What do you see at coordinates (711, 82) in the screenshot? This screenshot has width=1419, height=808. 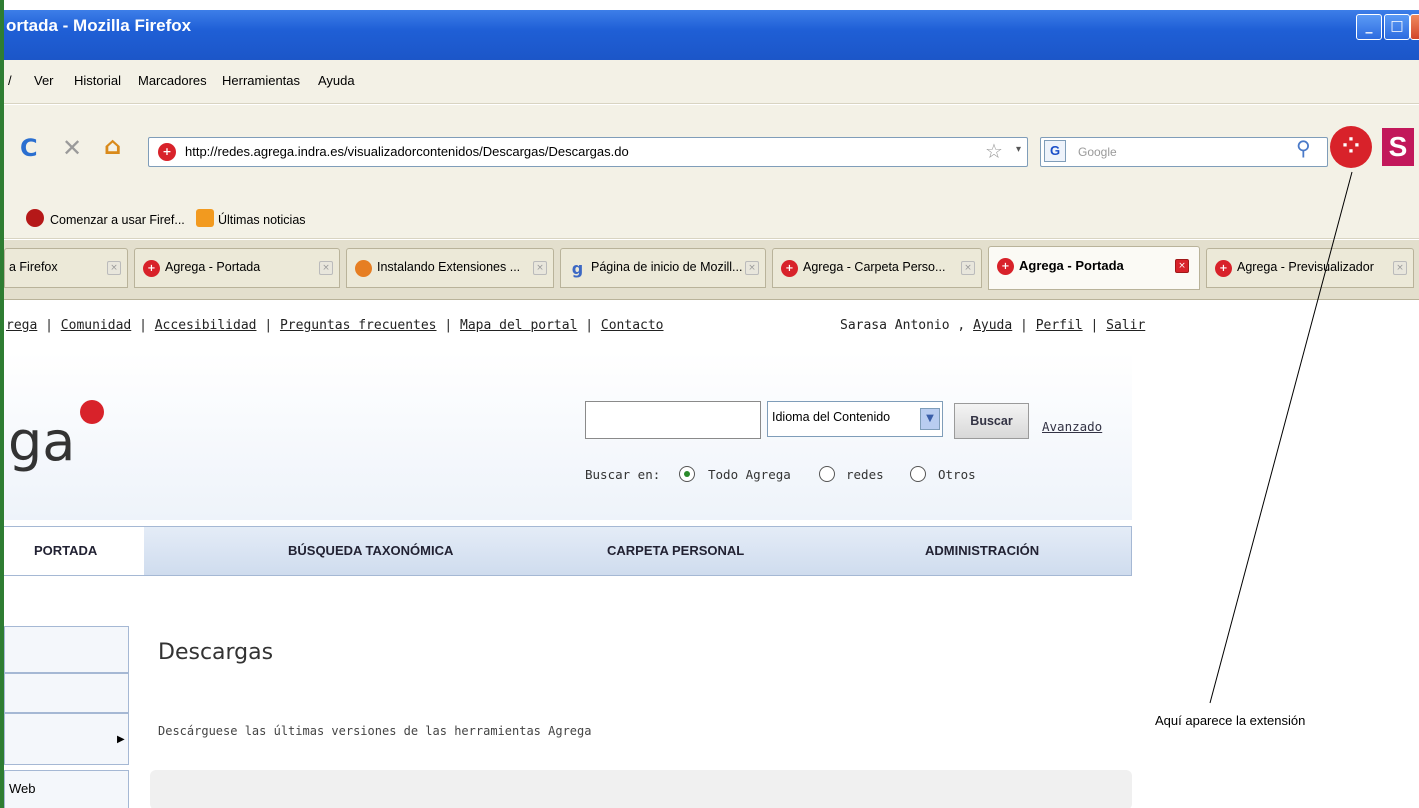 I see `menu-bar` at bounding box center [711, 82].